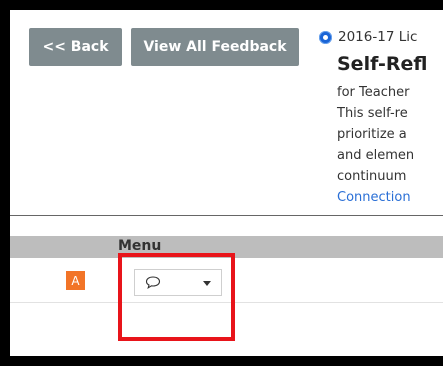 The height and width of the screenshot is (366, 443). I want to click on caret-down-icon, so click(207, 283).